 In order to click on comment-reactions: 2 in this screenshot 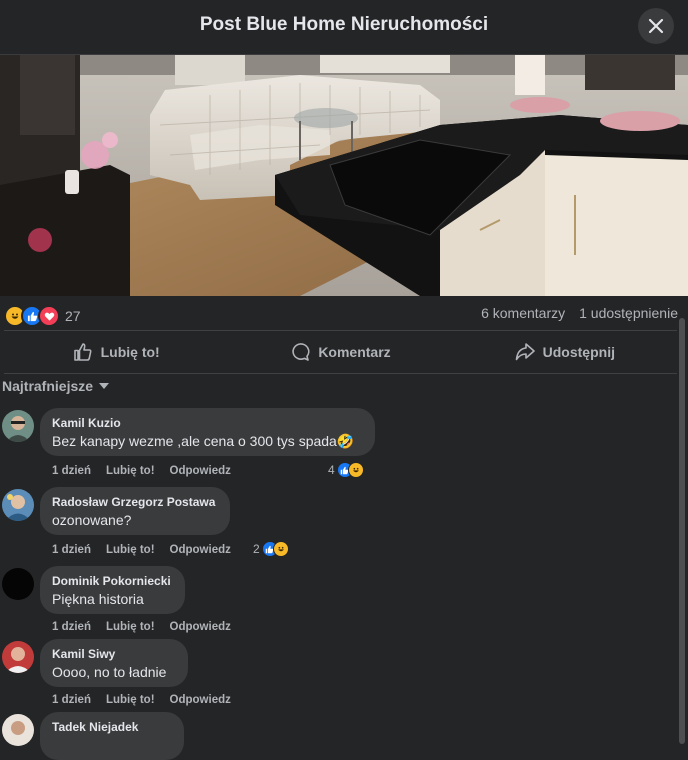, I will do `click(271, 549)`.